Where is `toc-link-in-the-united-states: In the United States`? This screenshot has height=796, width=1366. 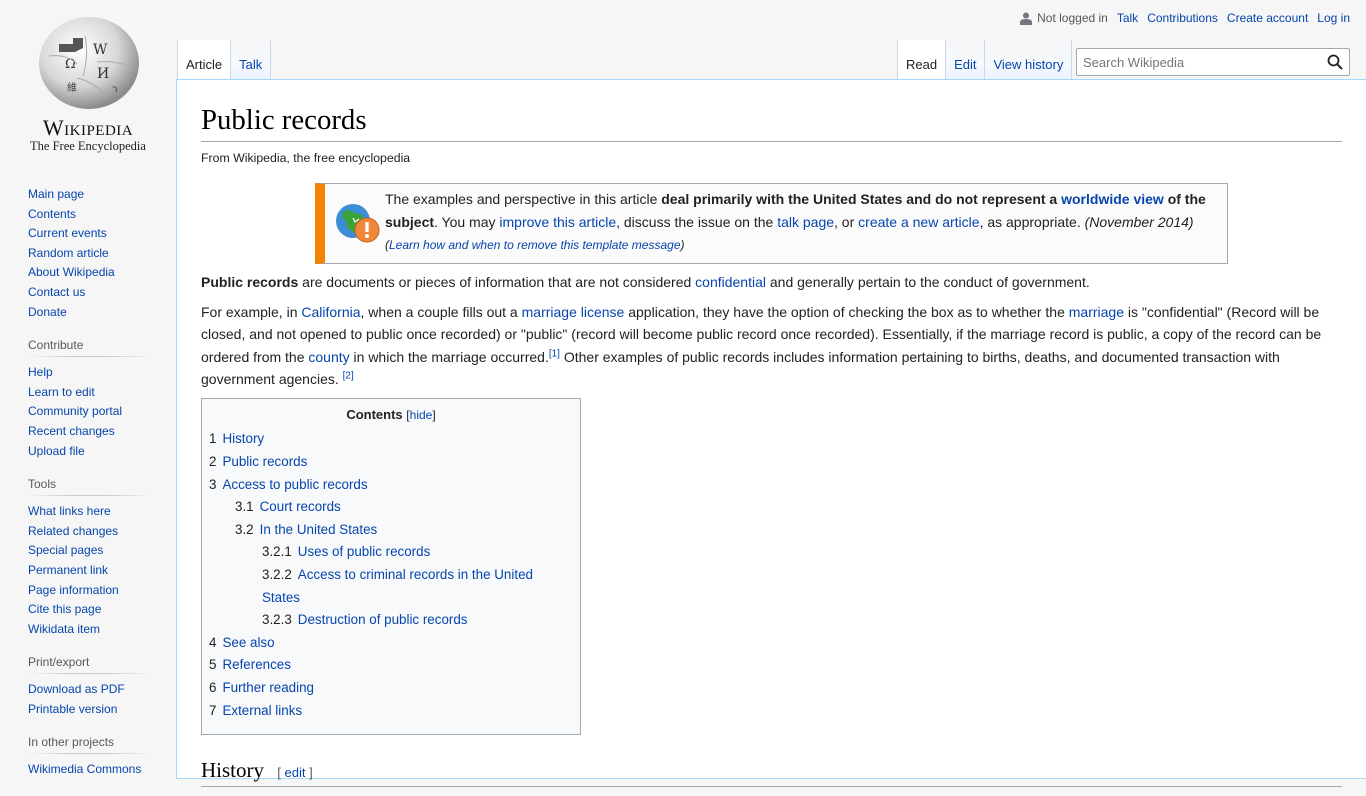 toc-link-in-the-united-states: In the United States is located at coordinates (319, 529).